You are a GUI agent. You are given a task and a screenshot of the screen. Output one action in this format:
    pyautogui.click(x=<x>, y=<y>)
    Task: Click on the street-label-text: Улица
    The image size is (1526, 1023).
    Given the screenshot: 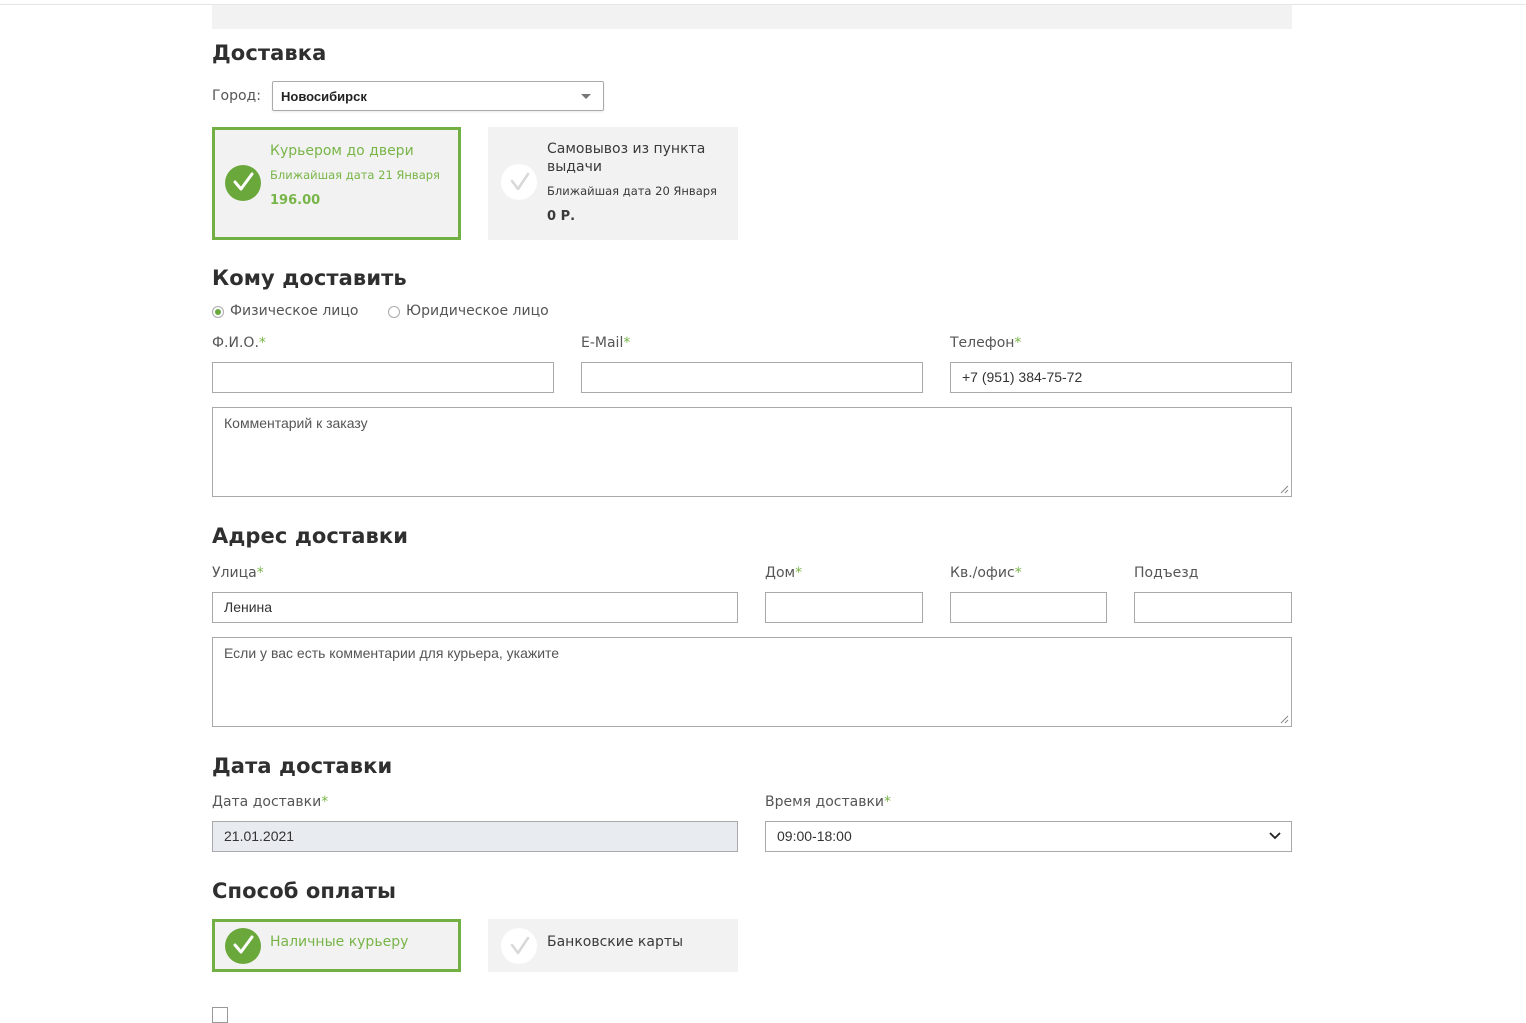 What is the action you would take?
    pyautogui.click(x=234, y=573)
    